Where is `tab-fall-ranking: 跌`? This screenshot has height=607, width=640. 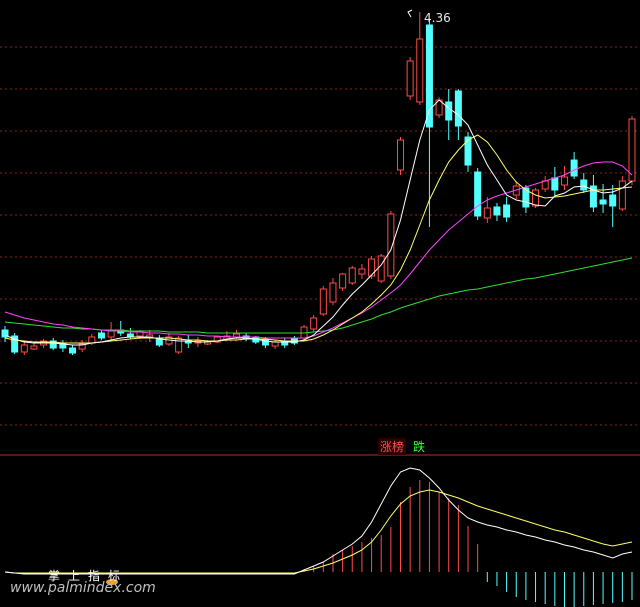 tab-fall-ranking: 跌 is located at coordinates (419, 446).